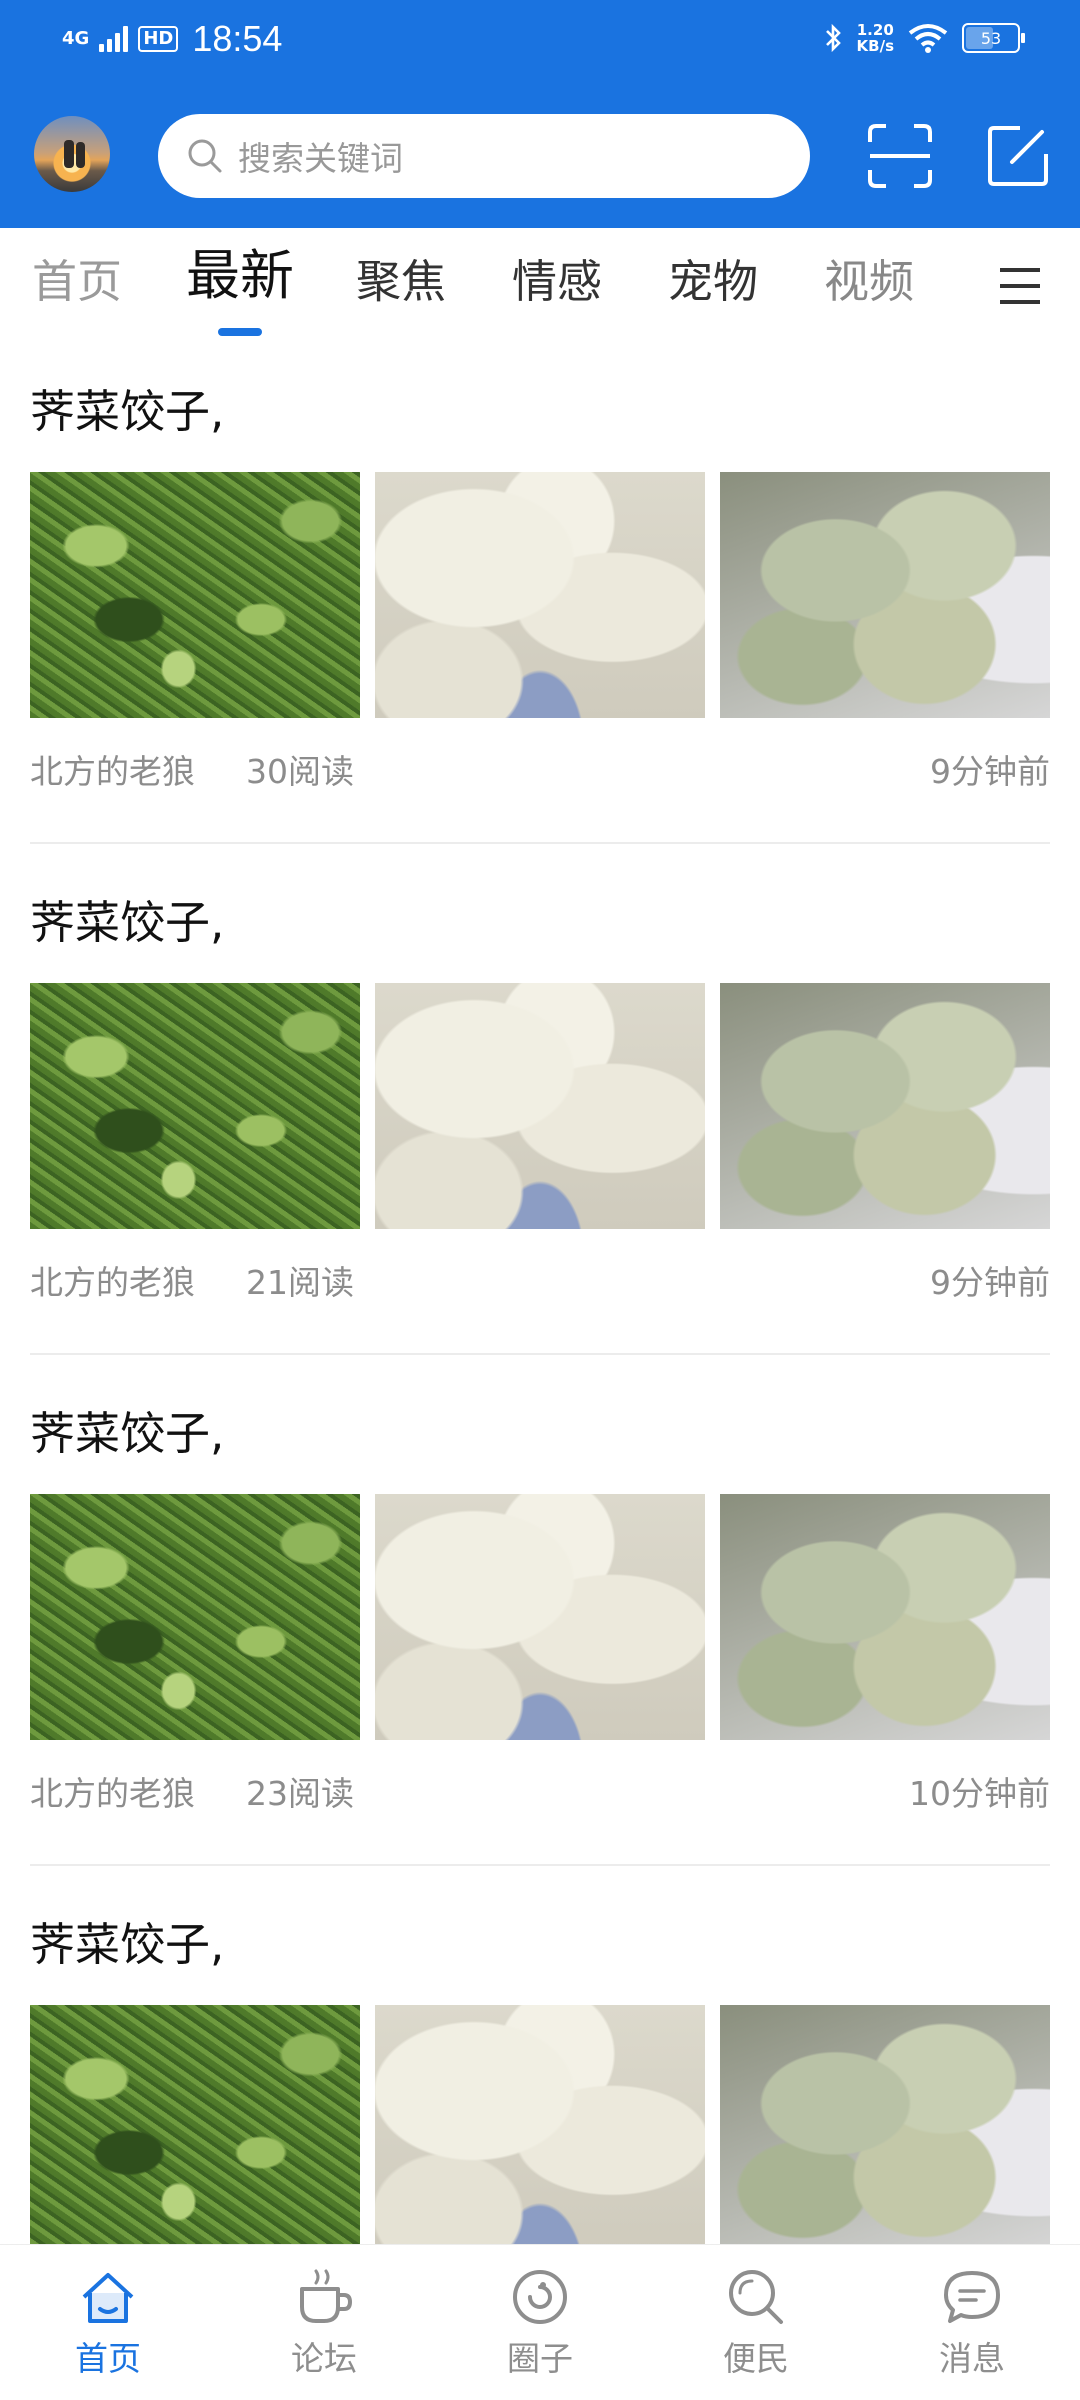 This screenshot has height=2400, width=1080. What do you see at coordinates (108, 2358) in the screenshot?
I see `nav-label: 首页` at bounding box center [108, 2358].